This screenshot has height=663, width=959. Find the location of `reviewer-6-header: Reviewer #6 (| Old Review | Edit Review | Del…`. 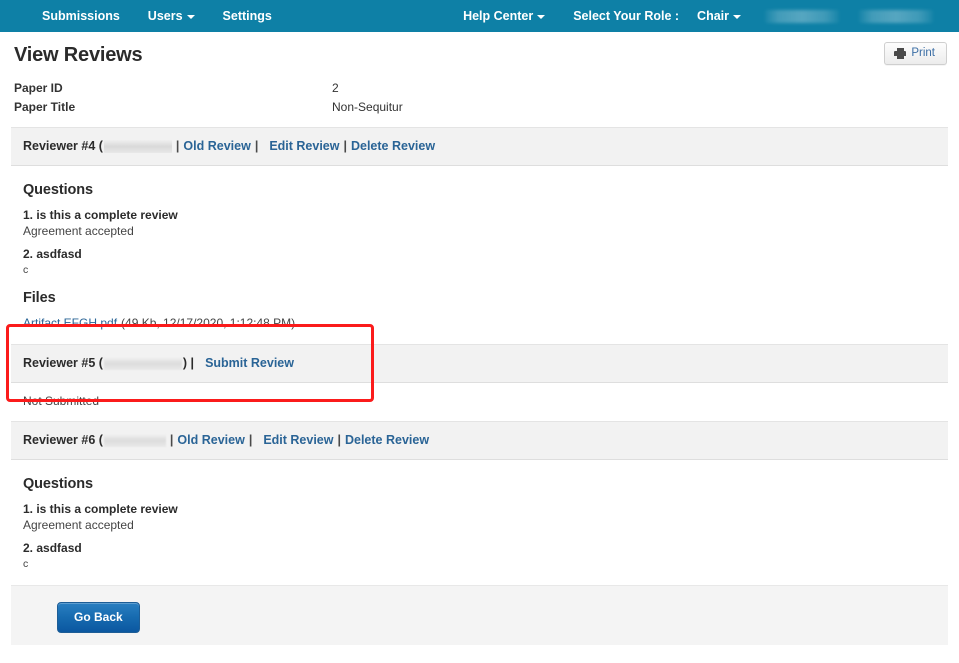

reviewer-6-header: Reviewer #6 (| Old Review | Edit Review | Del… is located at coordinates (479, 440).